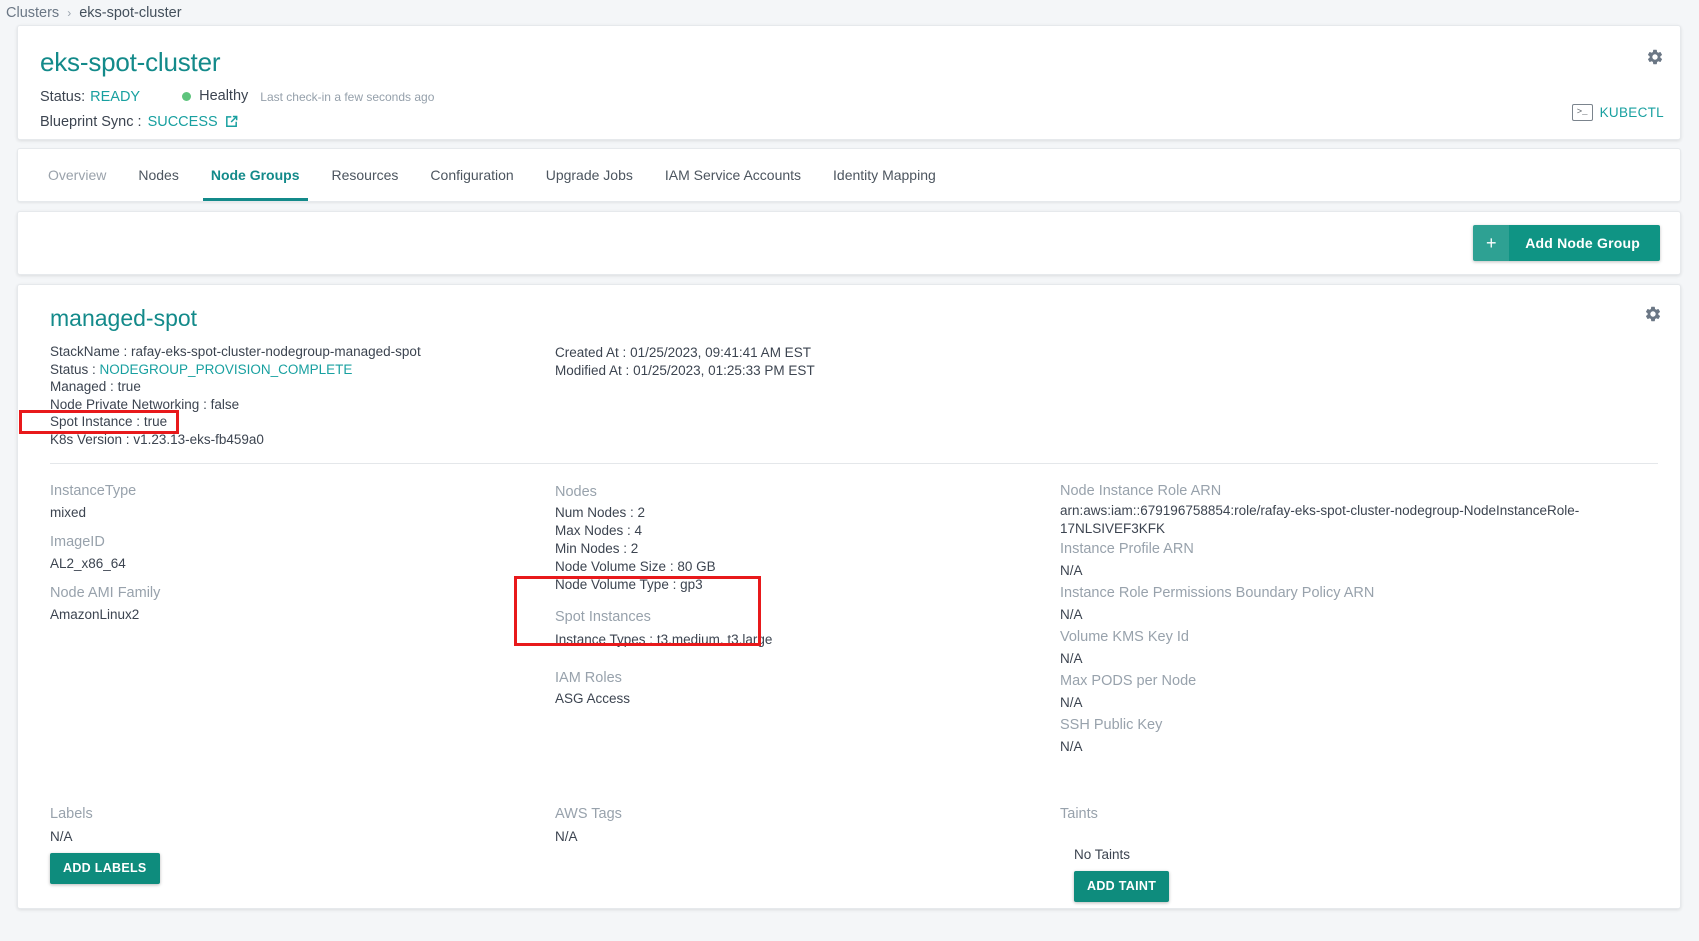  What do you see at coordinates (61, 836) in the screenshot?
I see `labels-value: N/A` at bounding box center [61, 836].